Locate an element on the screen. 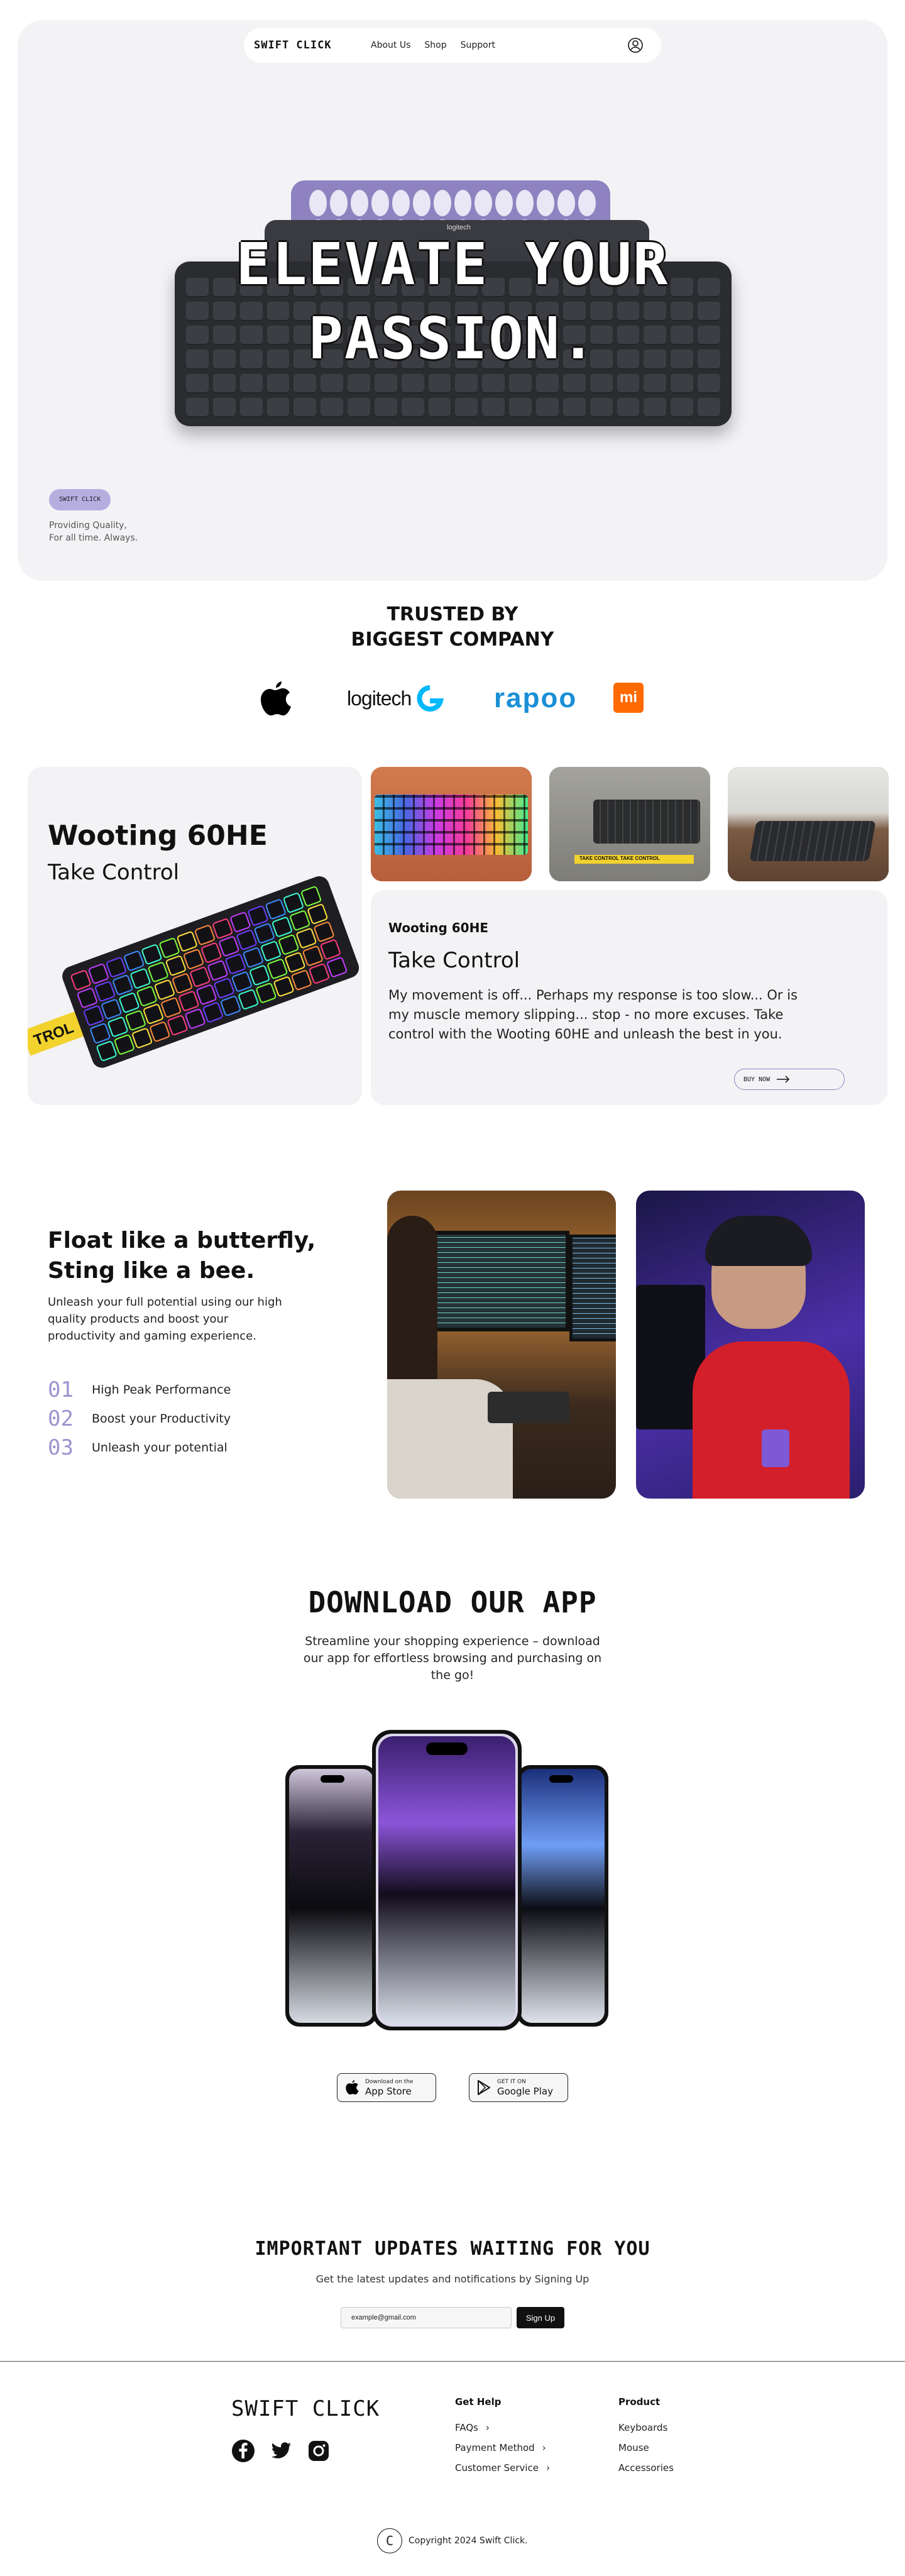 The image size is (905, 2576). footer-link-payment: Payment Method › is located at coordinates (502, 2448).